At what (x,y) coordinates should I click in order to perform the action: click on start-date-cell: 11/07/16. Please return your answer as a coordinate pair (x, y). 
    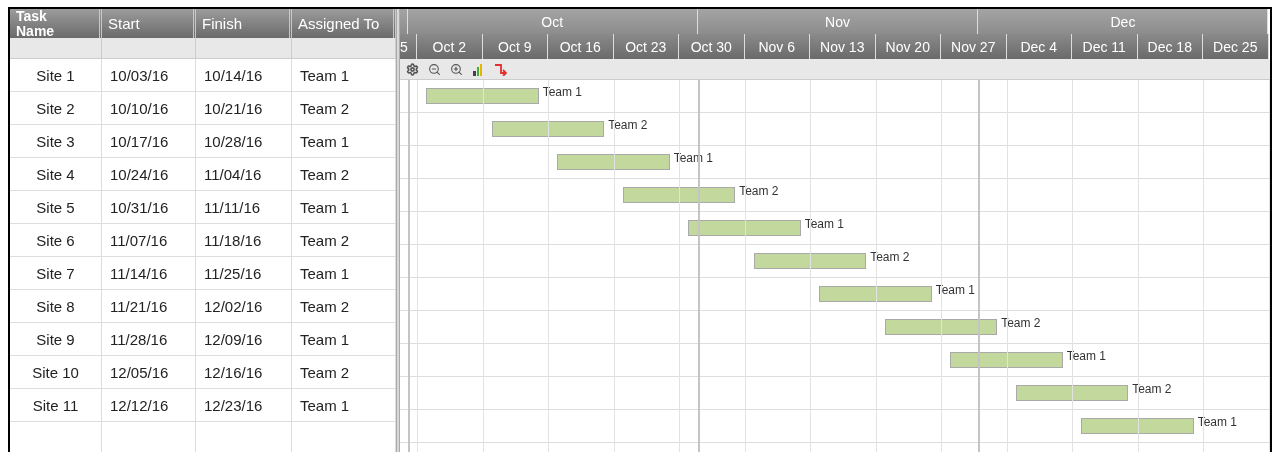
    Looking at the image, I should click on (149, 241).